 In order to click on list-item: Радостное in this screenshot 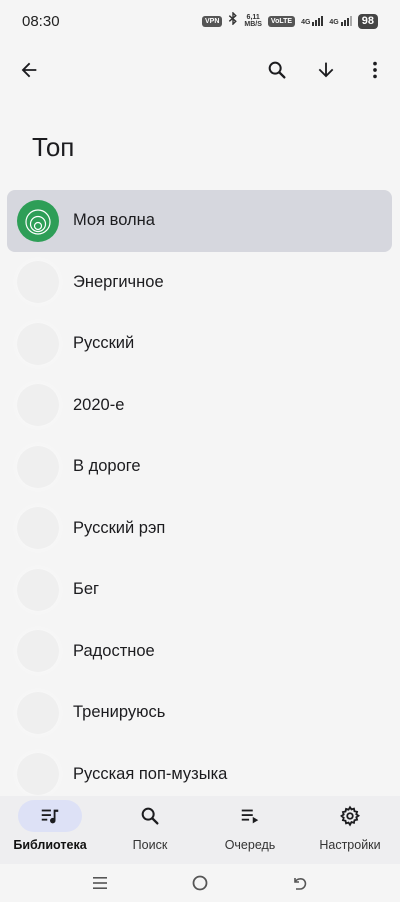, I will do `click(199, 652)`.